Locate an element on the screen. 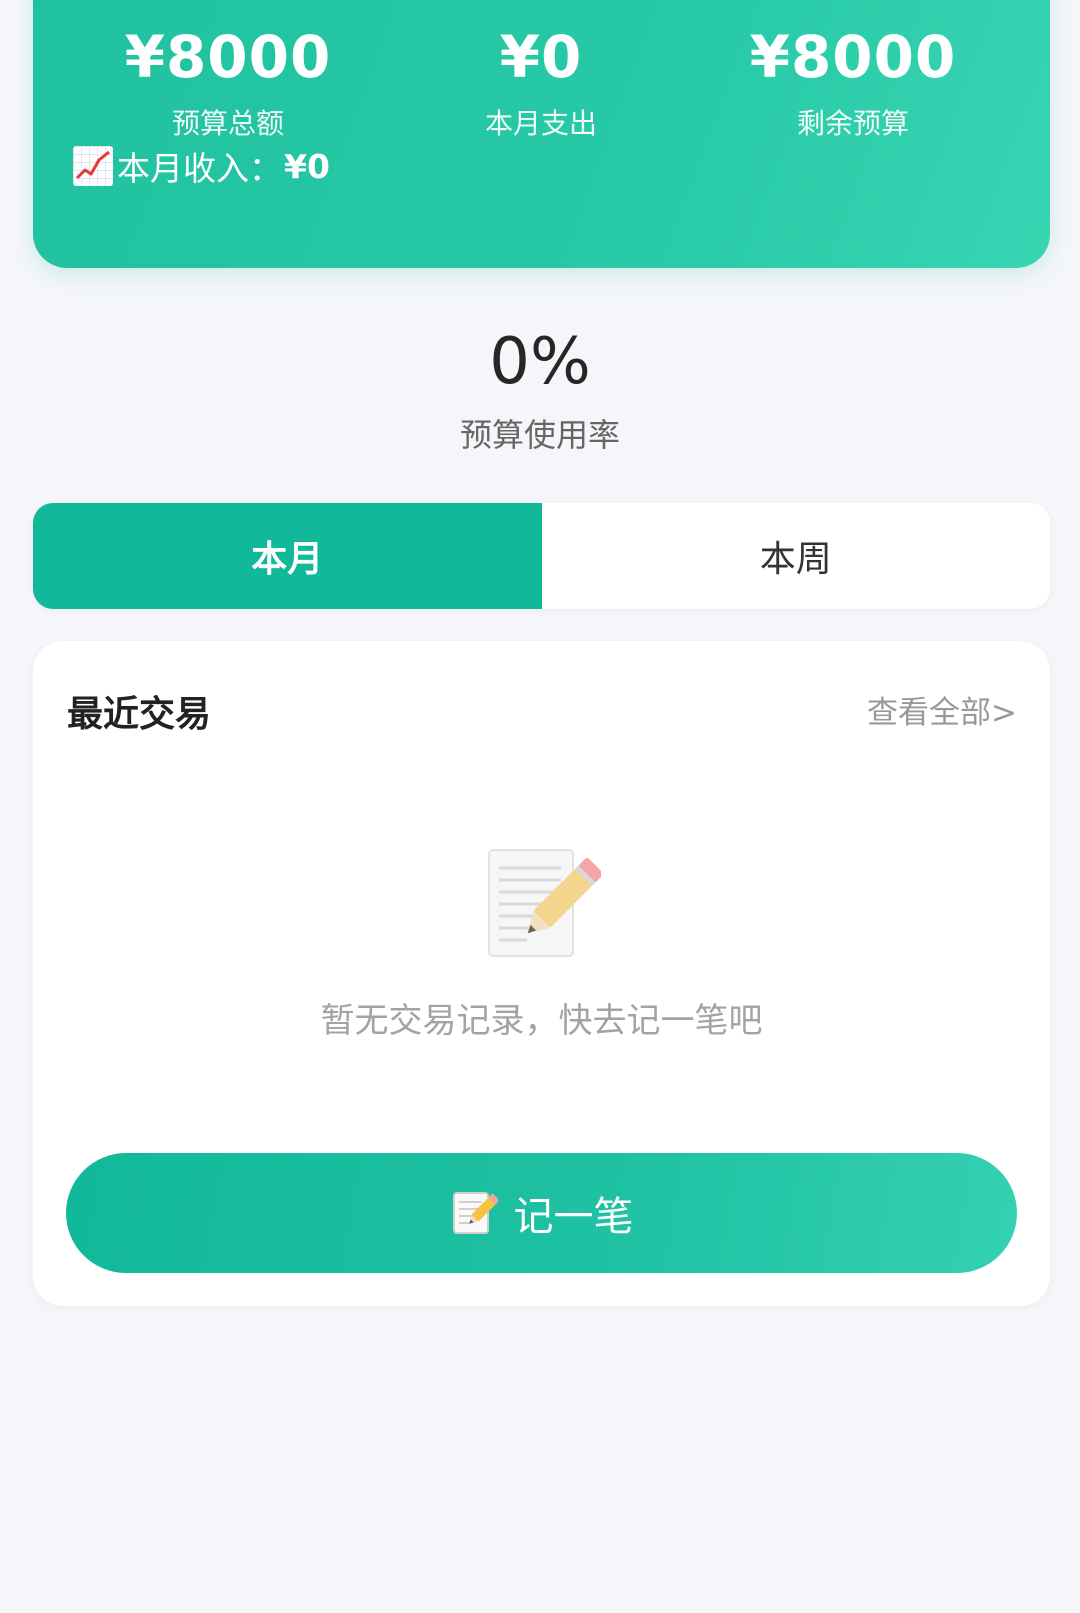  tab-this-week: 本周 is located at coordinates (796, 556).